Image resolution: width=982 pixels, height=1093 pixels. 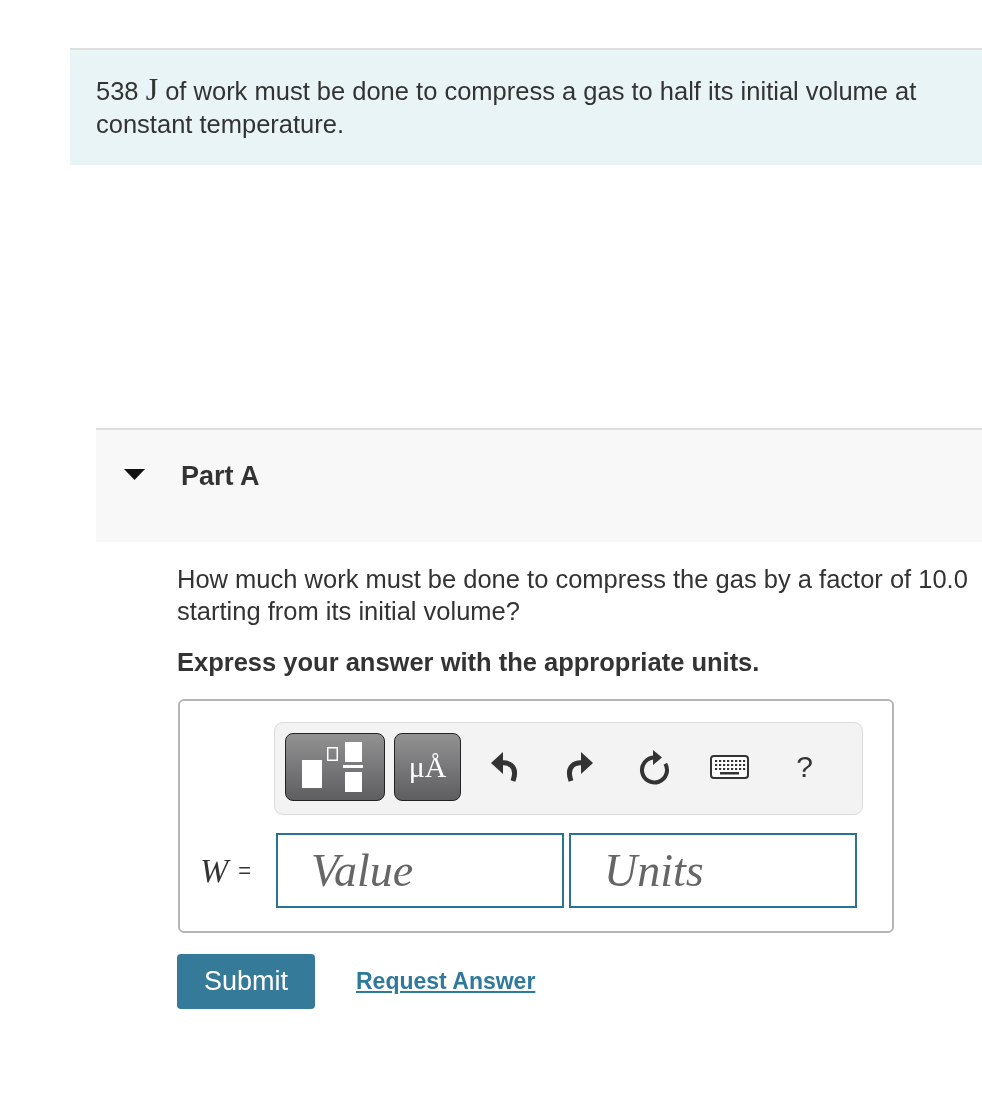 What do you see at coordinates (245, 870) in the screenshot?
I see `equals-sign: =` at bounding box center [245, 870].